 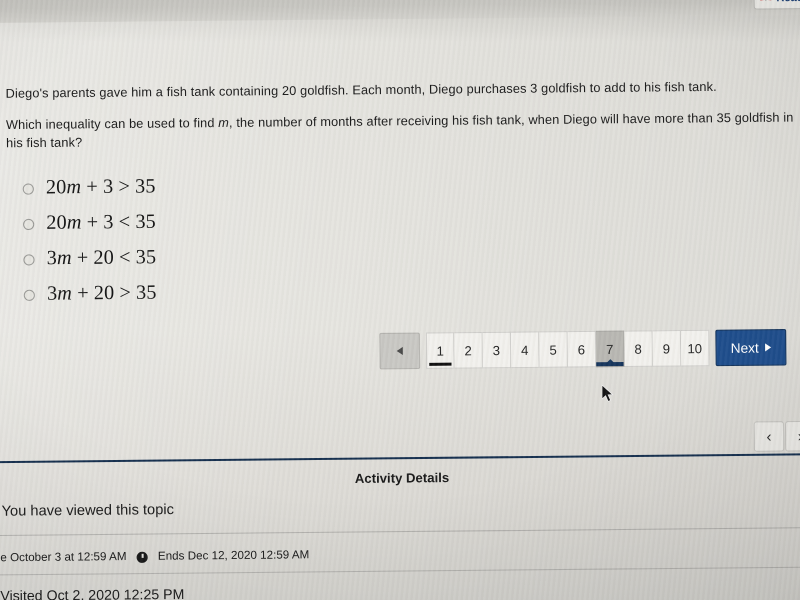 I want to click on pagination-page-7-label: 7, so click(x=610, y=349).